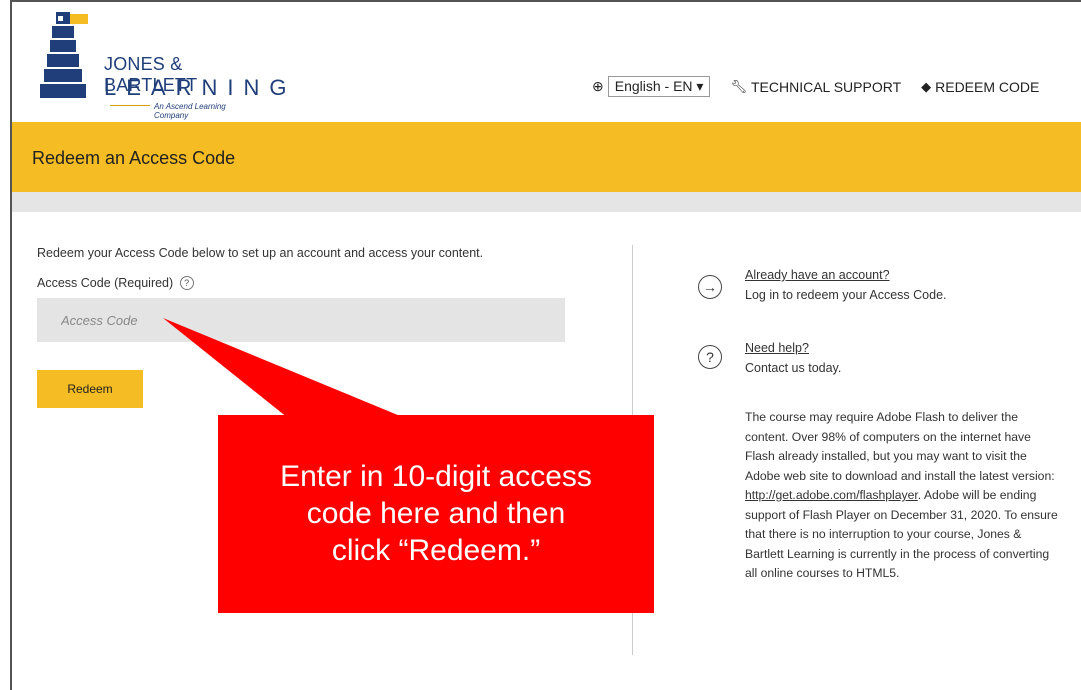 The width and height of the screenshot is (1081, 690). I want to click on callout-line-1: Enter in 10-digit access, so click(436, 476).